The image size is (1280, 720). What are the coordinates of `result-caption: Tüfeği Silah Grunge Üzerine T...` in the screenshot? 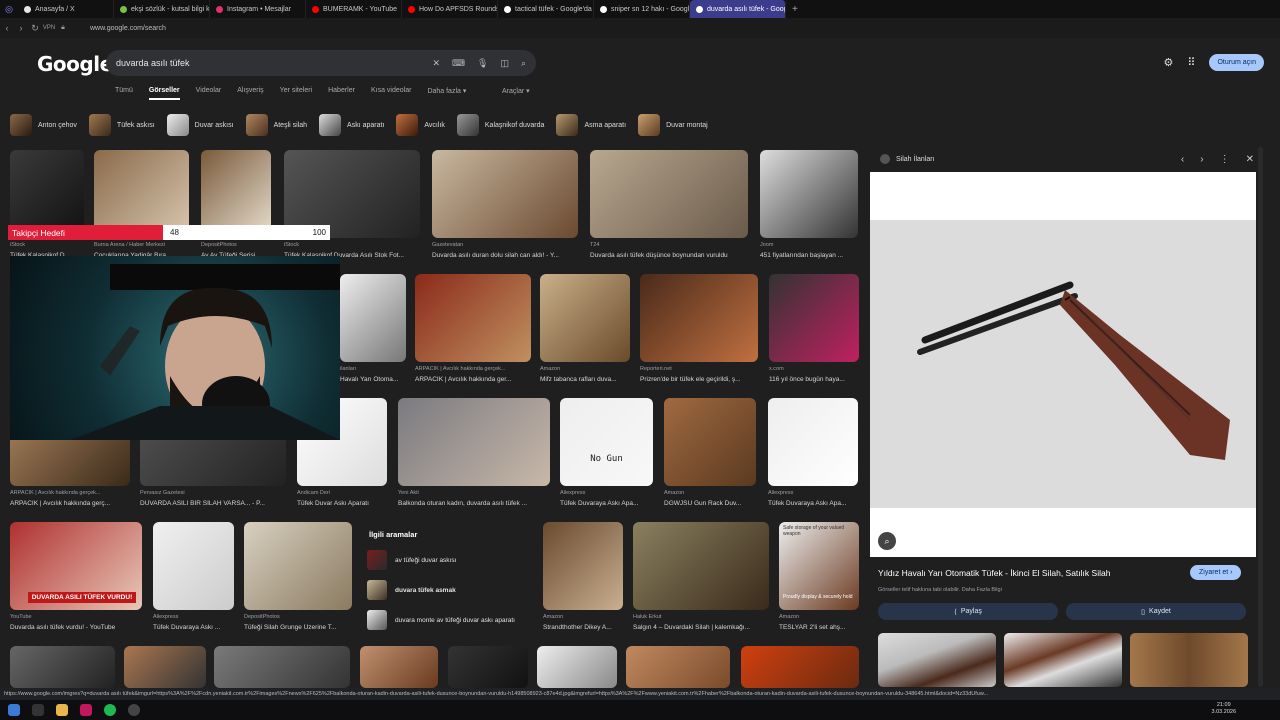 It's located at (302, 627).